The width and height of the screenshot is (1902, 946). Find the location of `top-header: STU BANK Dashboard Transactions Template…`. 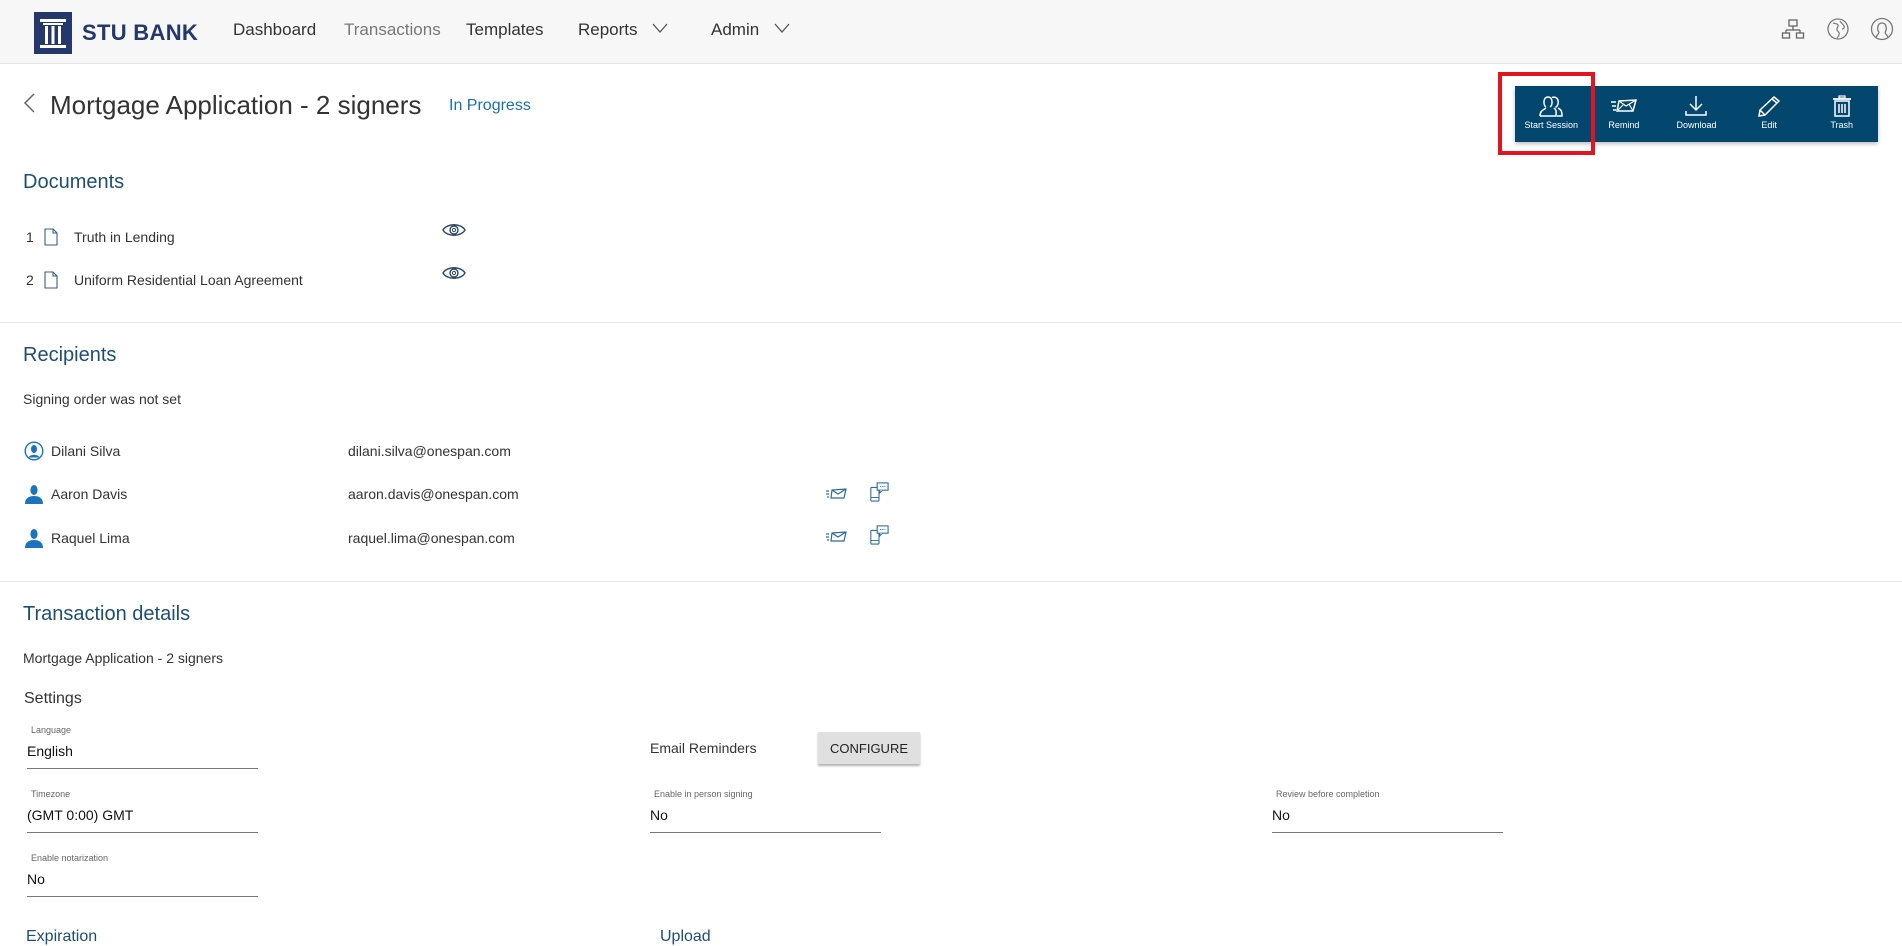

top-header: STU BANK Dashboard Transactions Template… is located at coordinates (951, 32).